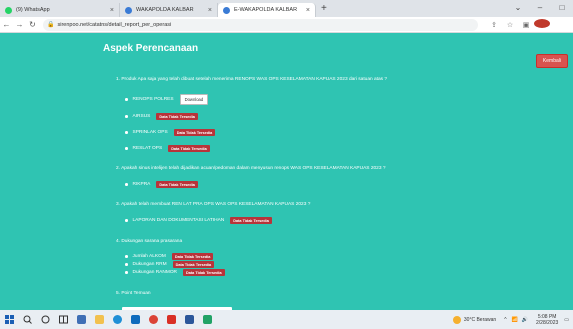 This screenshot has width=573, height=329. What do you see at coordinates (155, 272) in the screenshot?
I see `item-label: Dukungan RANMOR` at bounding box center [155, 272].